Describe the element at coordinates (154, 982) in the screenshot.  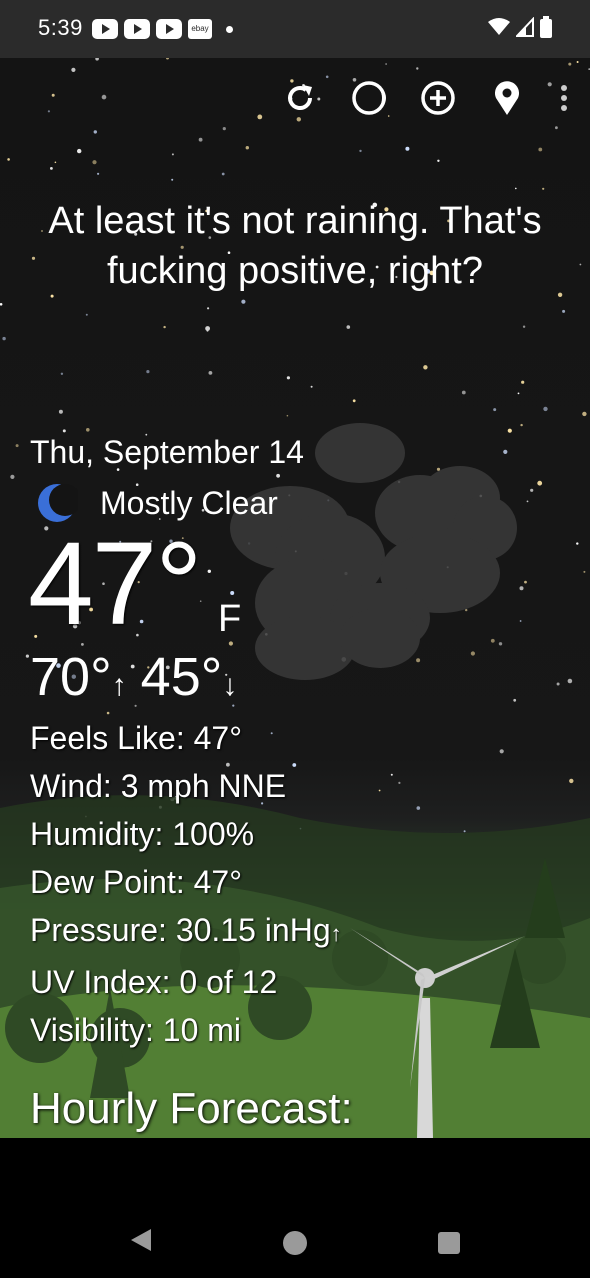
I see `uv-index: UV Index: 0 of 12` at that location.